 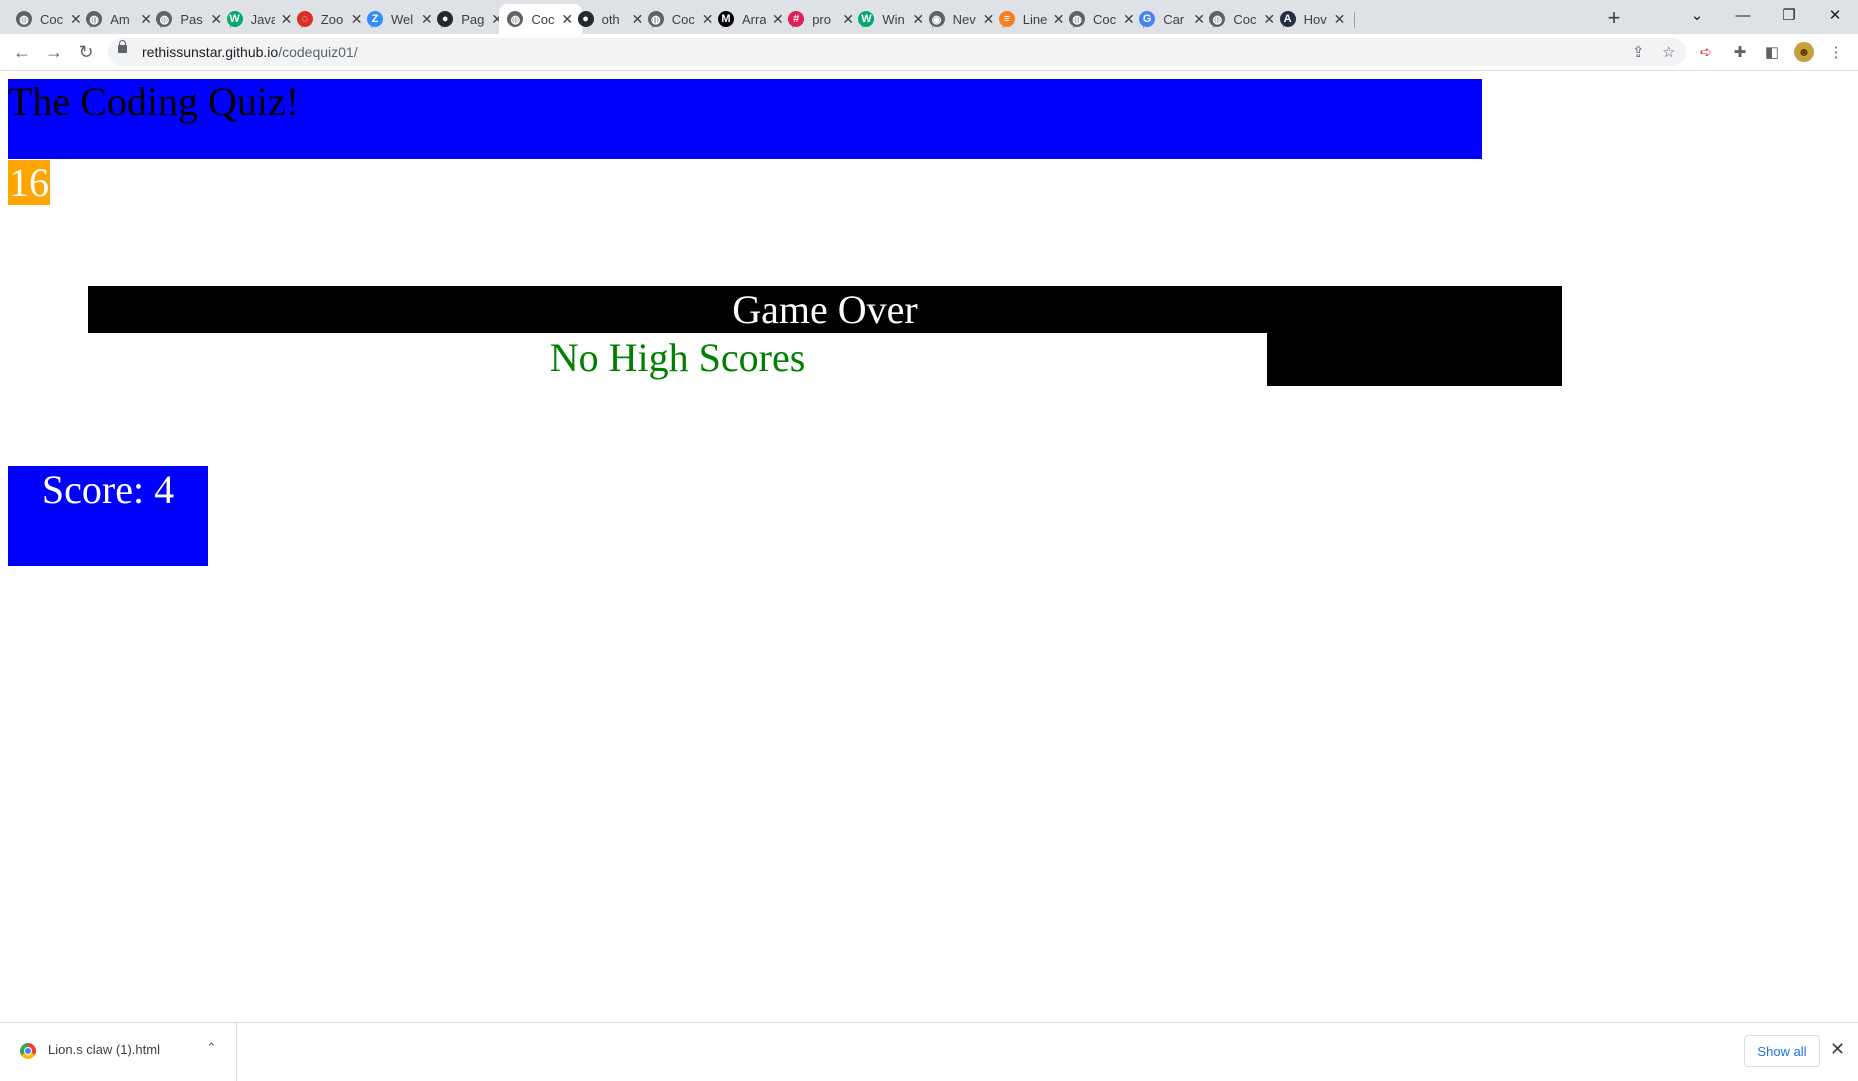 I want to click on tab-label: Pas, so click(x=191, y=19).